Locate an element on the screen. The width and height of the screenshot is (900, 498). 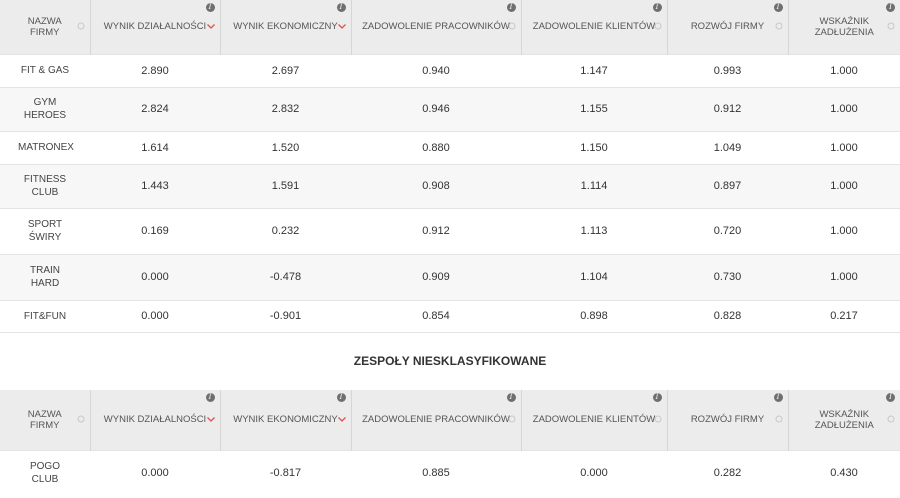
employee-satisfaction-cell: 0.940 is located at coordinates (436, 70).